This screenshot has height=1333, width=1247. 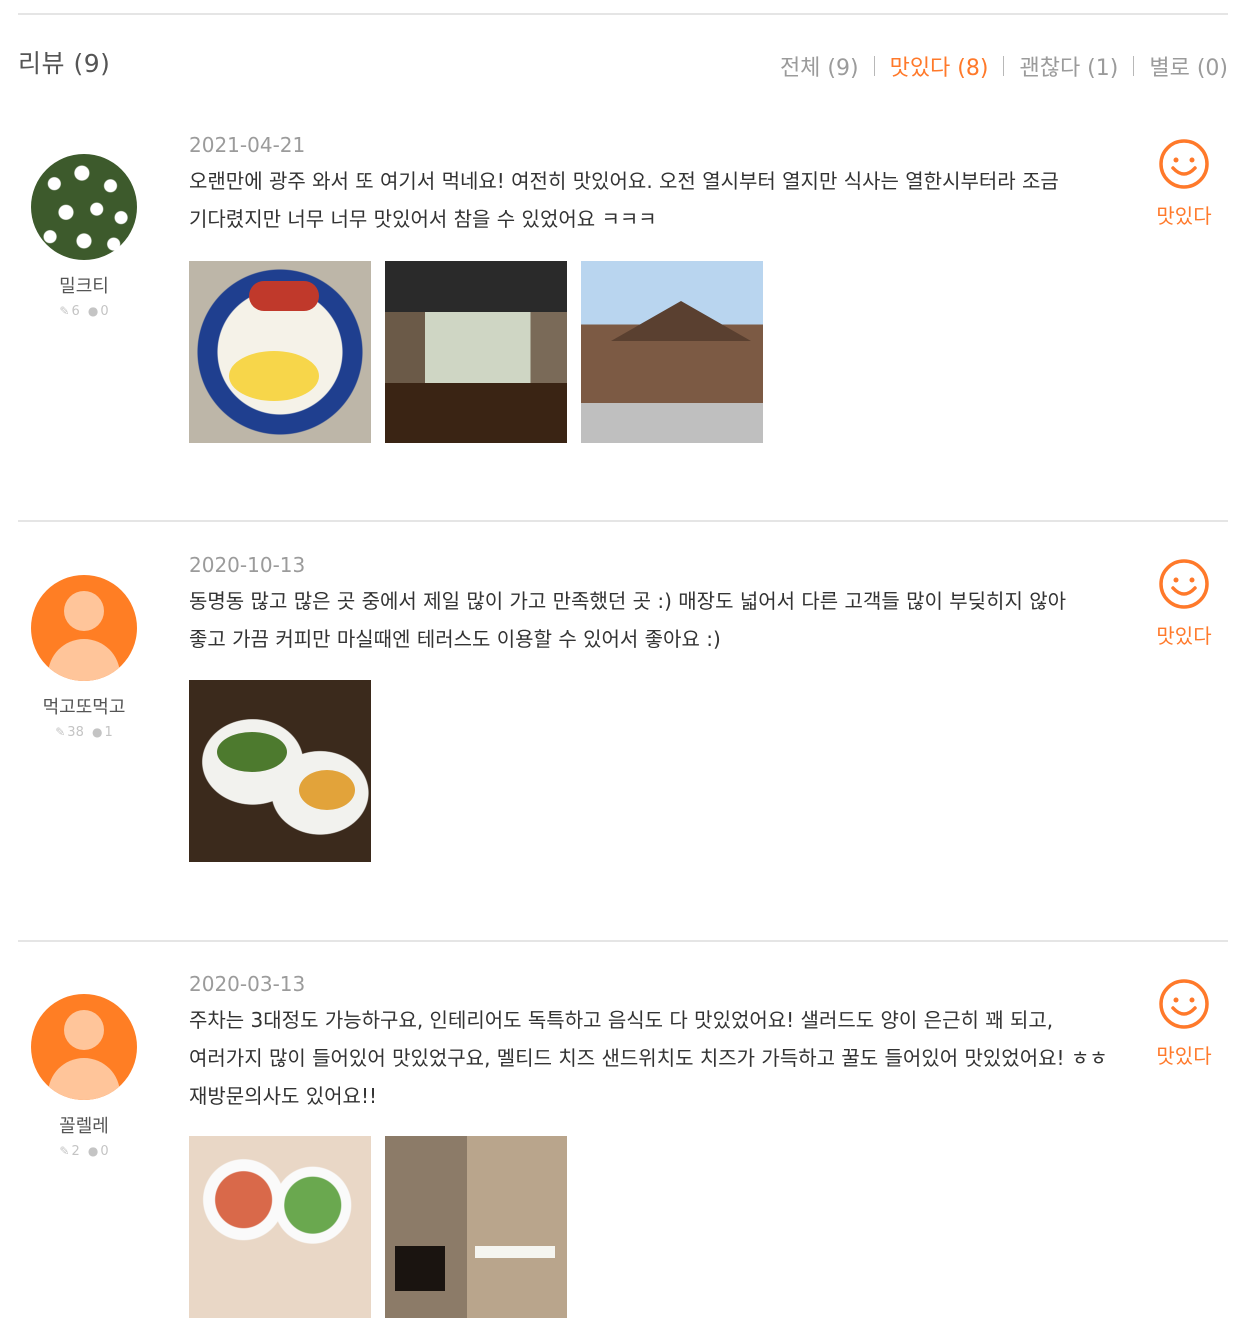 I want to click on reviewer-name: 꼴렐레, so click(x=84, y=1125).